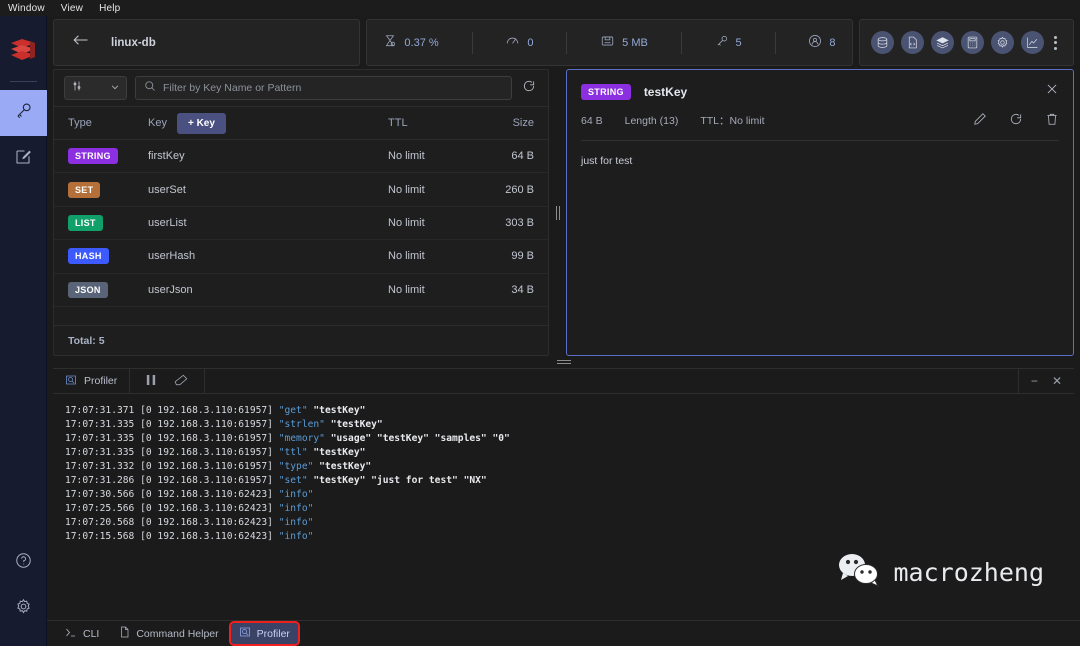 The width and height of the screenshot is (1080, 646). Describe the element at coordinates (390, 42) in the screenshot. I see `cpu-icon` at that location.